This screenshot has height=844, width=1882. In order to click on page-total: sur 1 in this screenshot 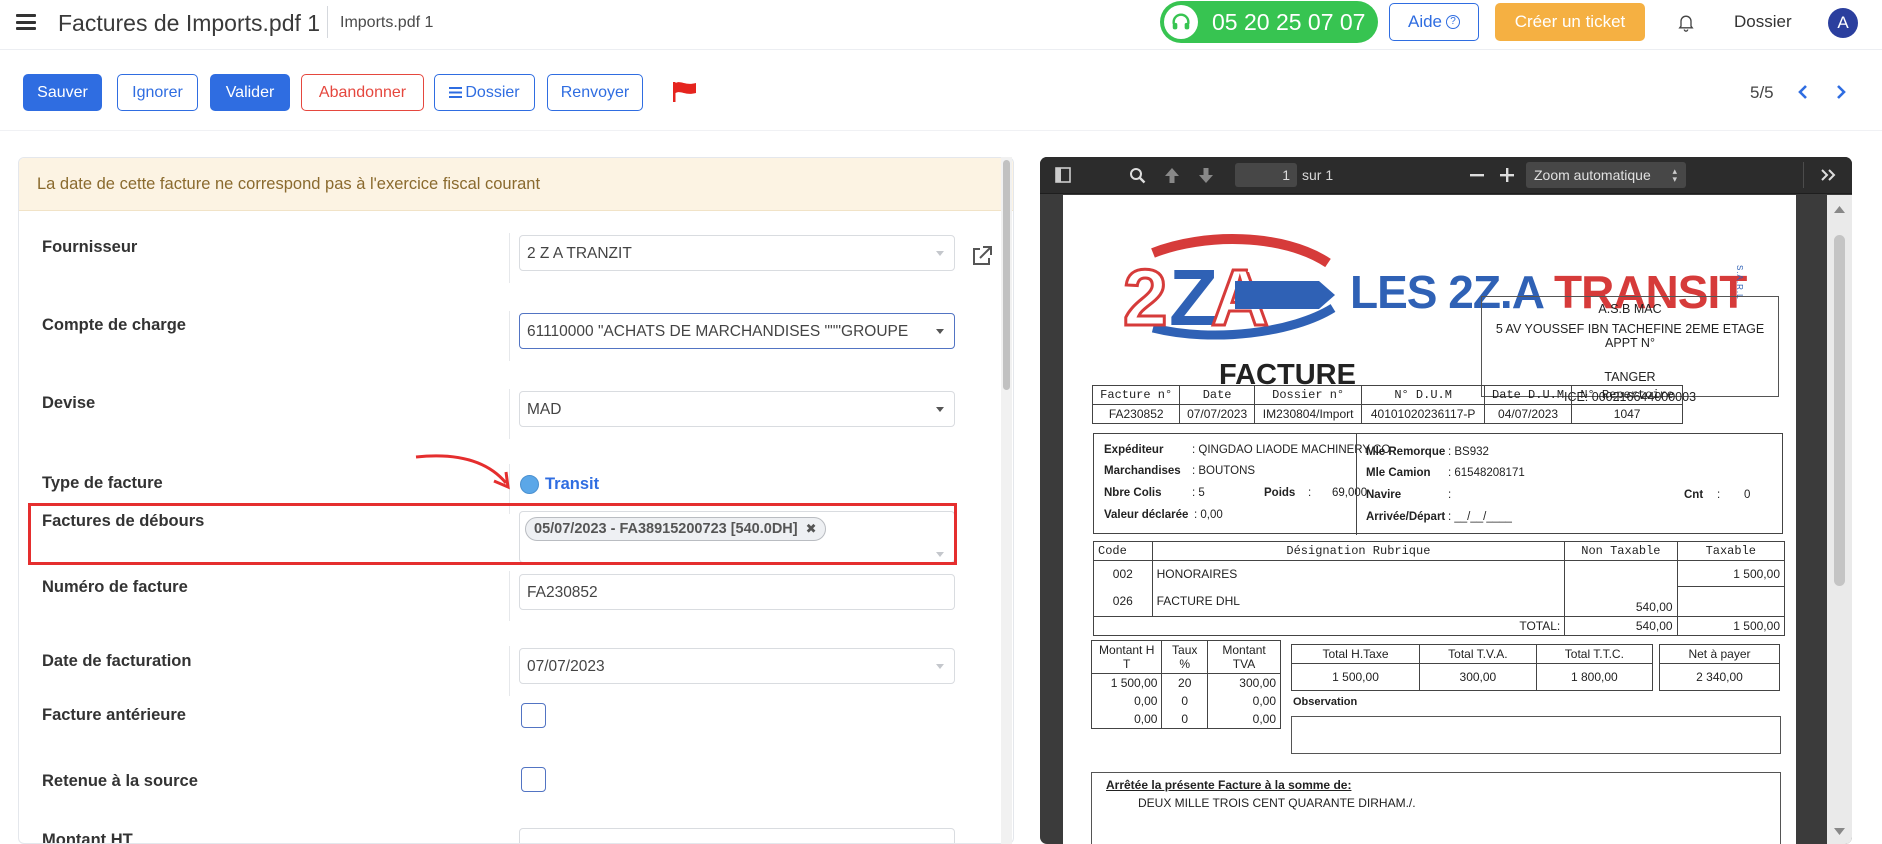, I will do `click(1318, 175)`.